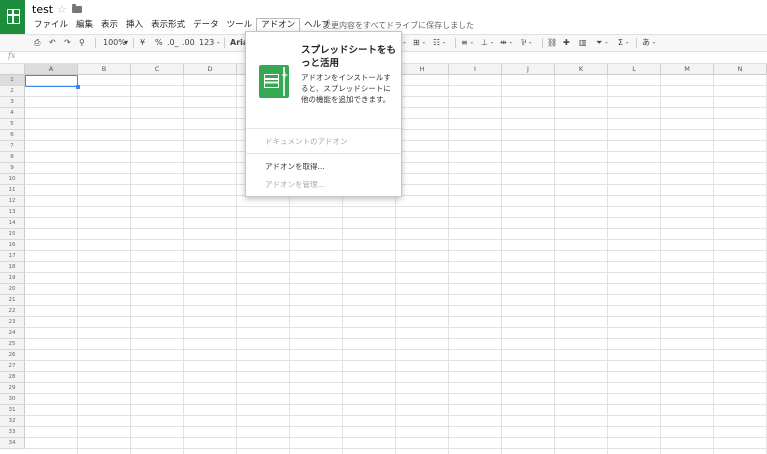 Image resolution: width=767 pixels, height=454 pixels. Describe the element at coordinates (126, 42) in the screenshot. I see `zoom-chevron-icon: ▾` at that location.